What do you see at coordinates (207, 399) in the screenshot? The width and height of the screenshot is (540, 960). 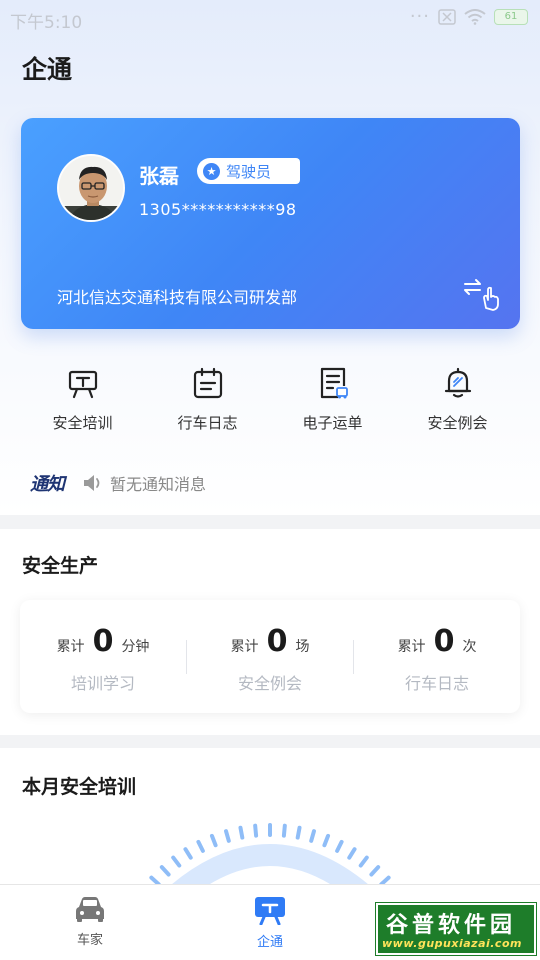 I see `action-driving-log: 行车日志` at bounding box center [207, 399].